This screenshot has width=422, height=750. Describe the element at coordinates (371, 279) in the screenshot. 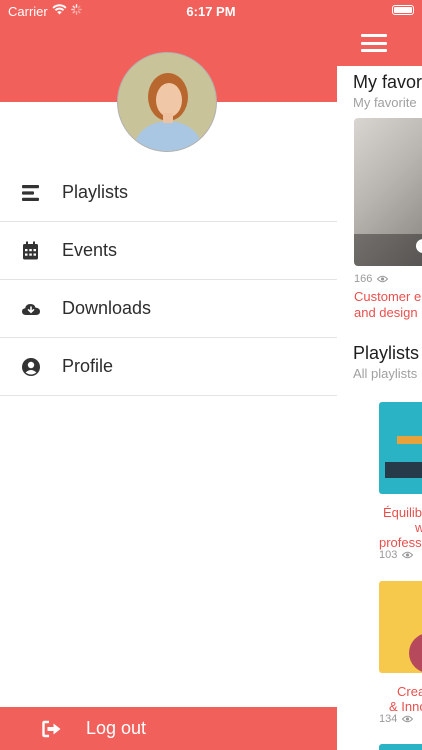

I see `favorite-item-views: 166` at that location.